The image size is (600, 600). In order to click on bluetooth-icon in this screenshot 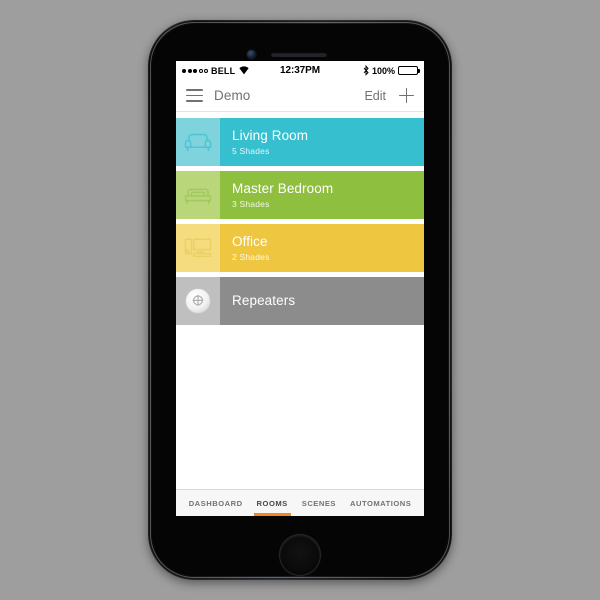, I will do `click(366, 70)`.